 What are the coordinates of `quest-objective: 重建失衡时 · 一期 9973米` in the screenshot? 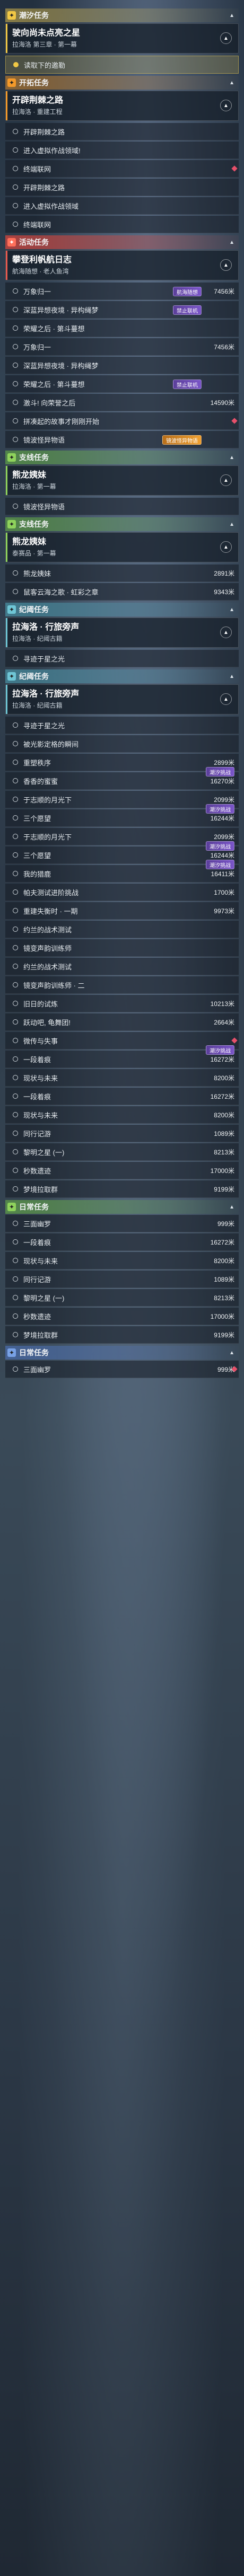 It's located at (122, 911).